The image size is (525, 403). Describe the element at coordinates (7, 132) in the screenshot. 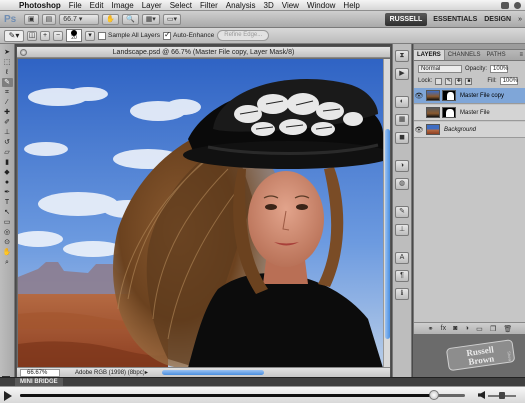

I see `clone-stamp-tool-icon: ⊥` at that location.